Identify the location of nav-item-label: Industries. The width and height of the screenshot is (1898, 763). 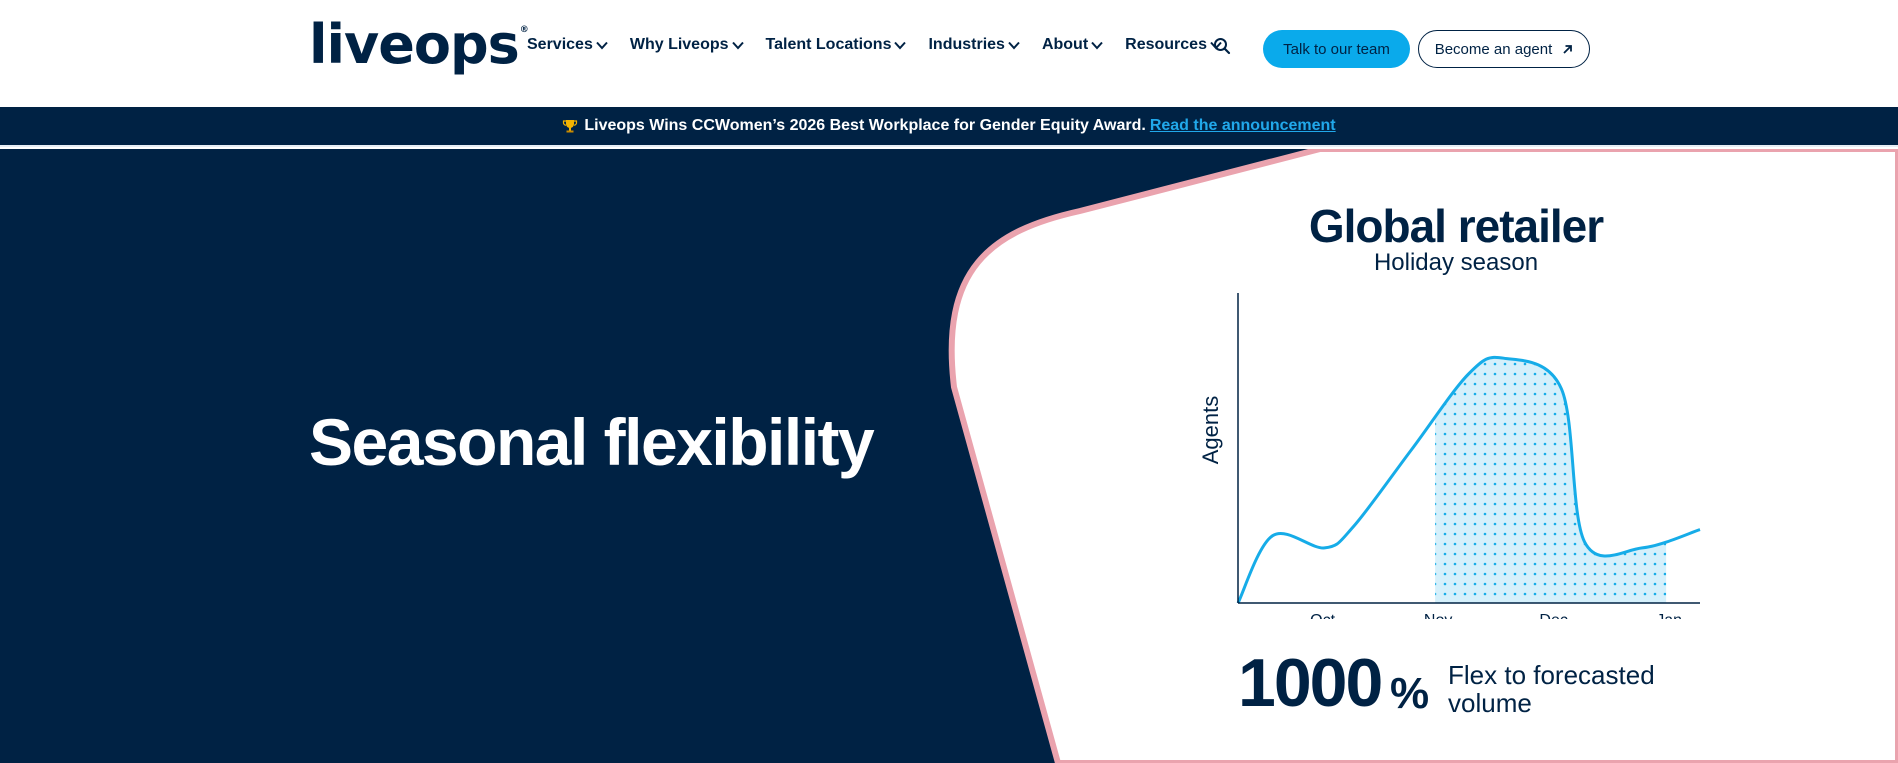
(966, 44).